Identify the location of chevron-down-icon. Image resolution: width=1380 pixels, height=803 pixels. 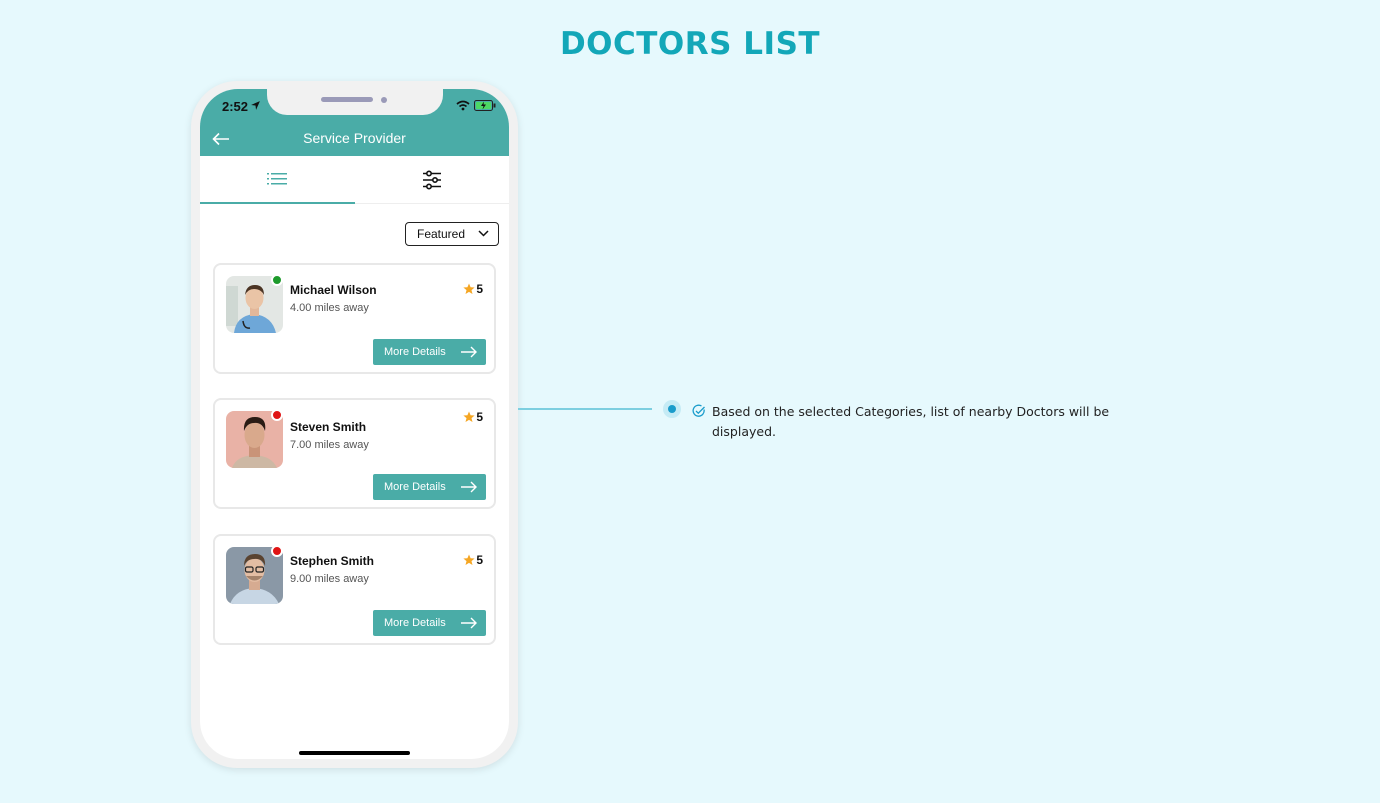
(483, 233).